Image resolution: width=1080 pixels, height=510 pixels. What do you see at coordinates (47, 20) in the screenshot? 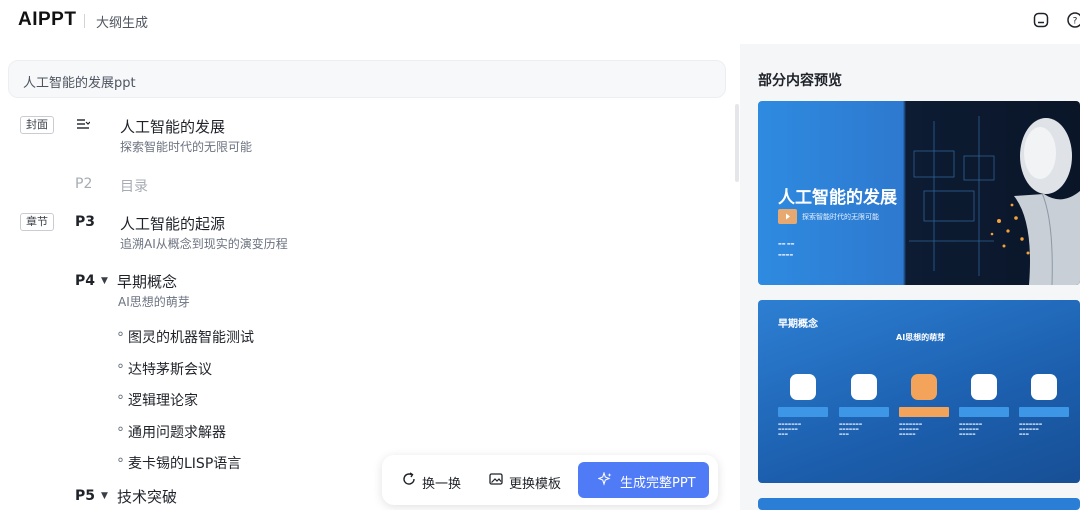
I see `app-logo: AIPPT` at bounding box center [47, 20].